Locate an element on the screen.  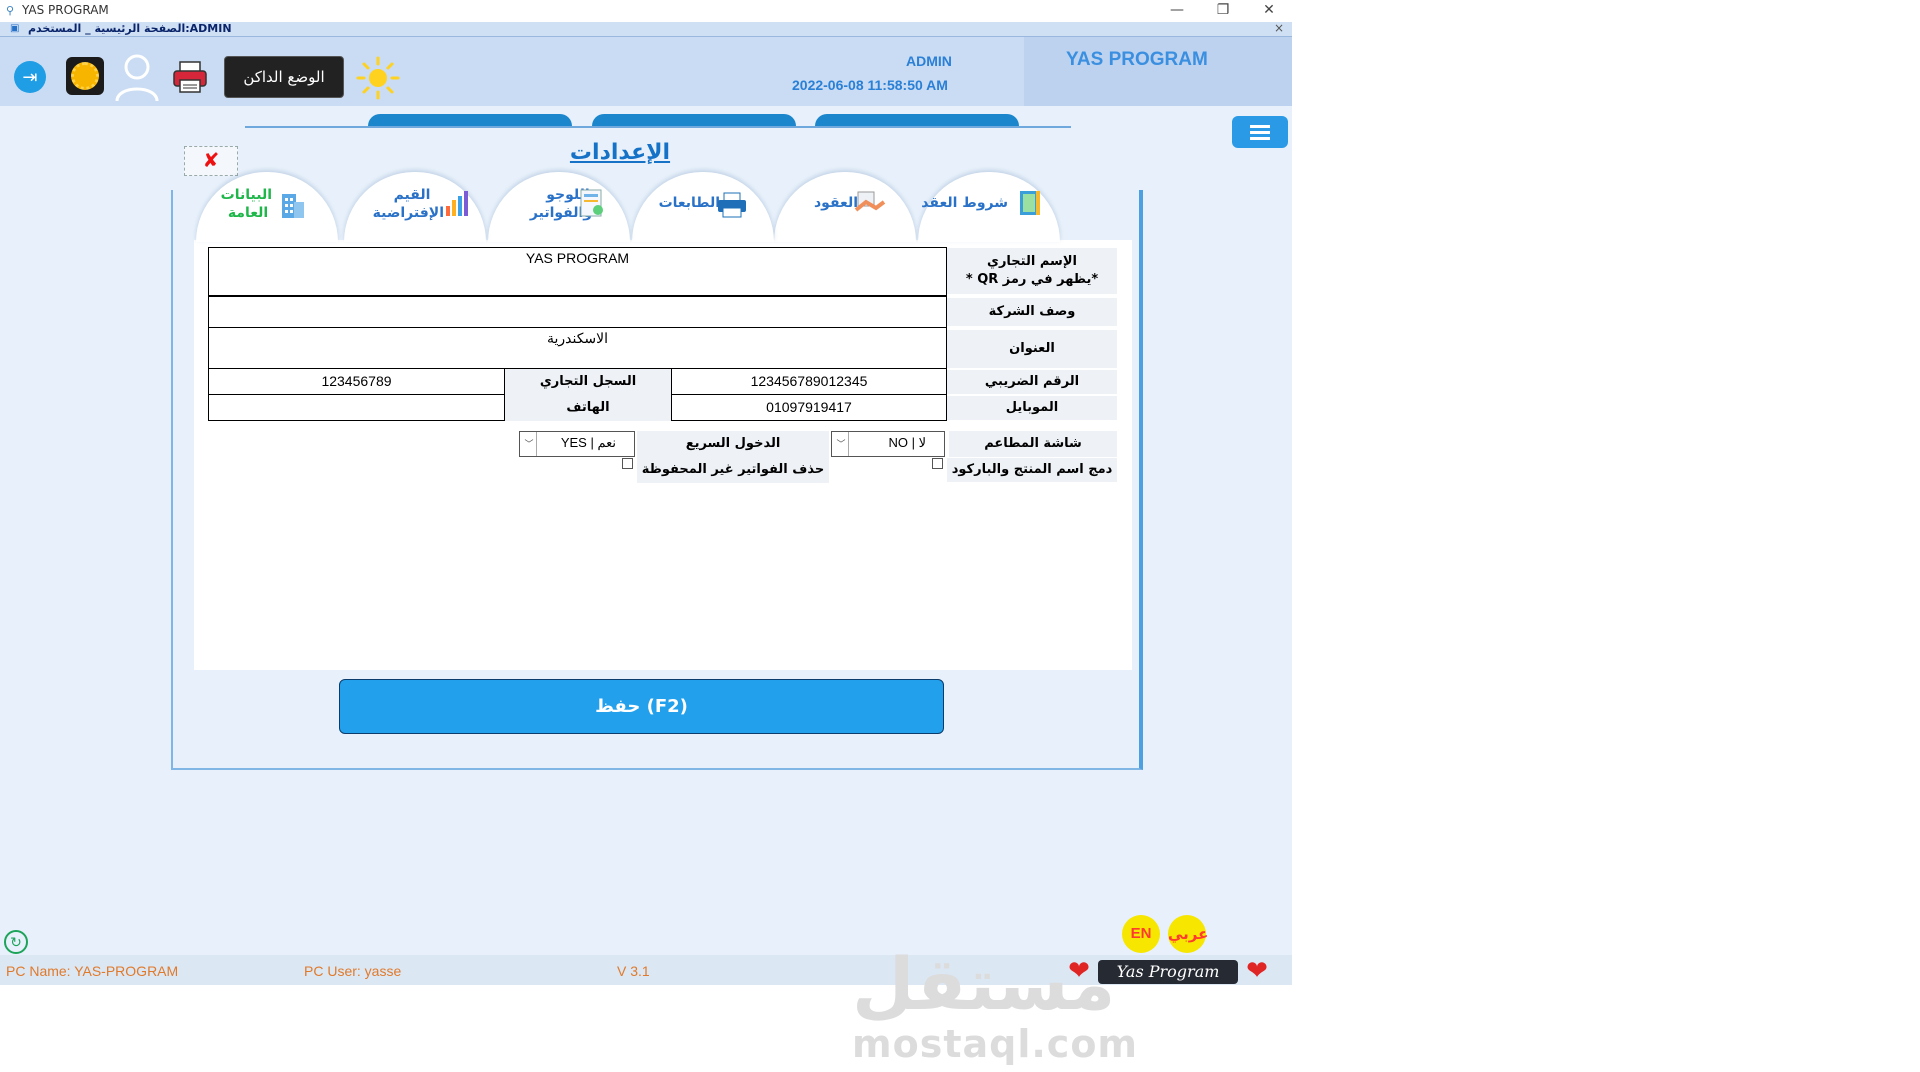
handshake-icon is located at coordinates (870, 201).